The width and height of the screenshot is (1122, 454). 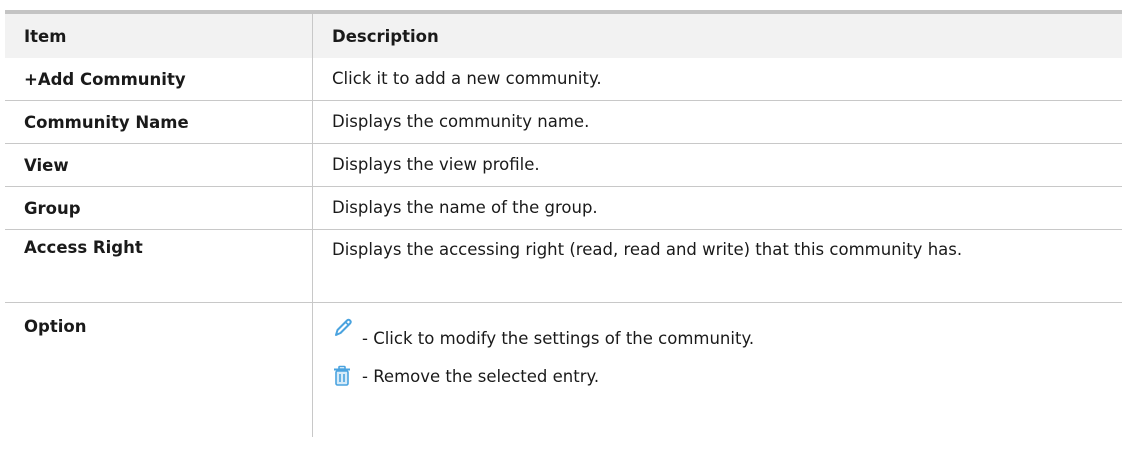 What do you see at coordinates (159, 79) in the screenshot?
I see `row-item: +Add Community` at bounding box center [159, 79].